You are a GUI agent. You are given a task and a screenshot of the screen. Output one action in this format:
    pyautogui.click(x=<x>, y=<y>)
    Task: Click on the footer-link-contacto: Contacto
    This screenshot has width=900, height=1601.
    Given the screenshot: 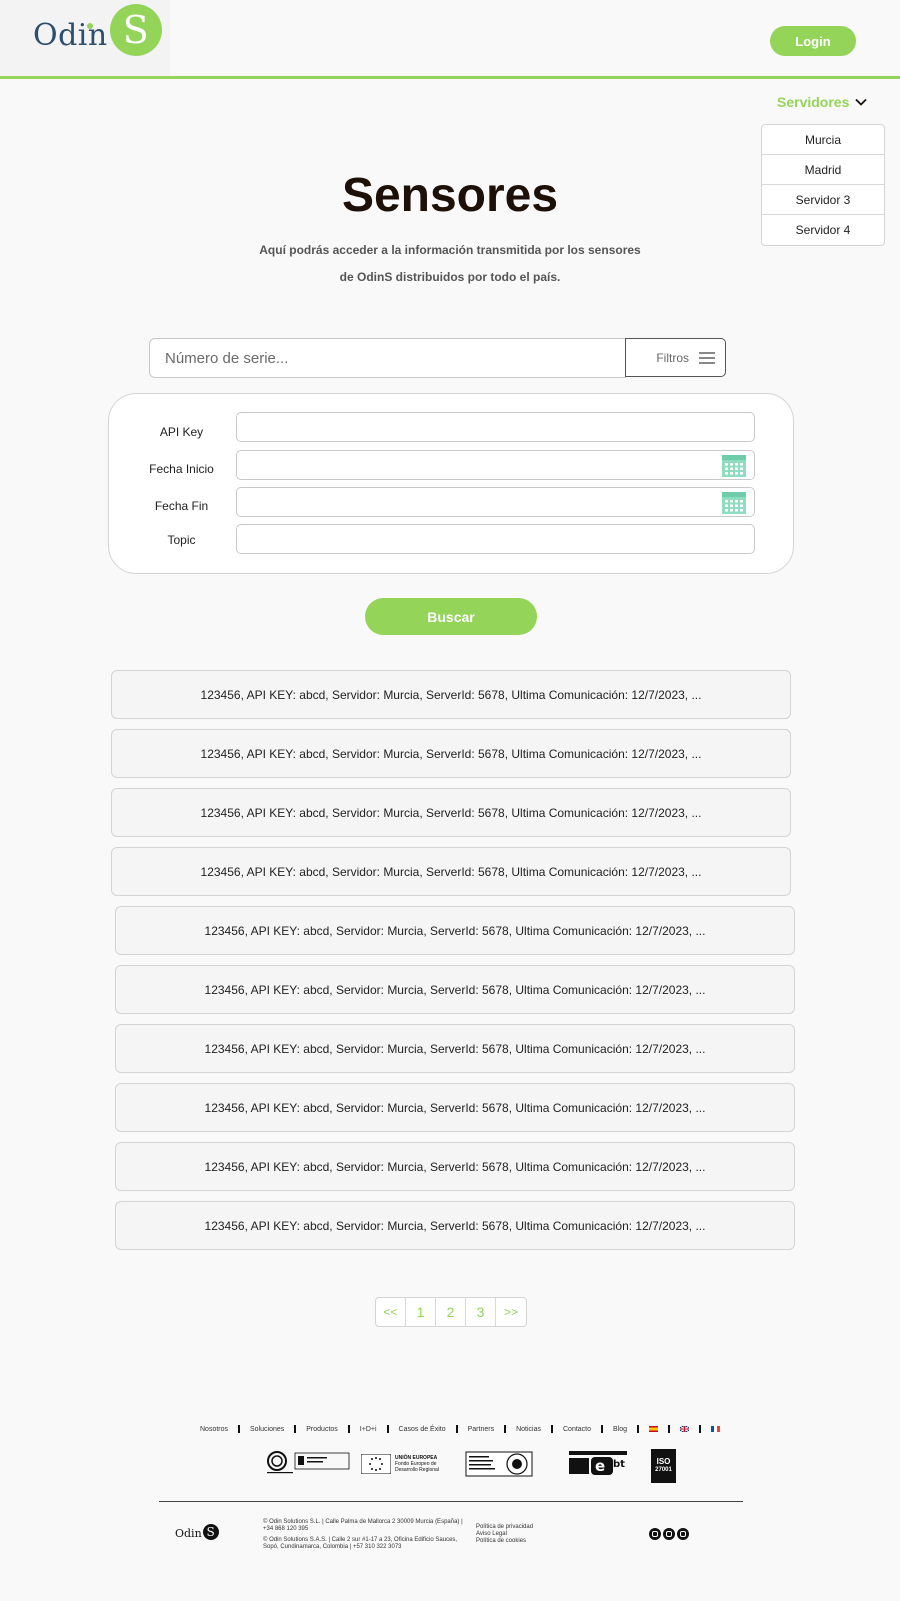 What is the action you would take?
    pyautogui.click(x=577, y=1429)
    